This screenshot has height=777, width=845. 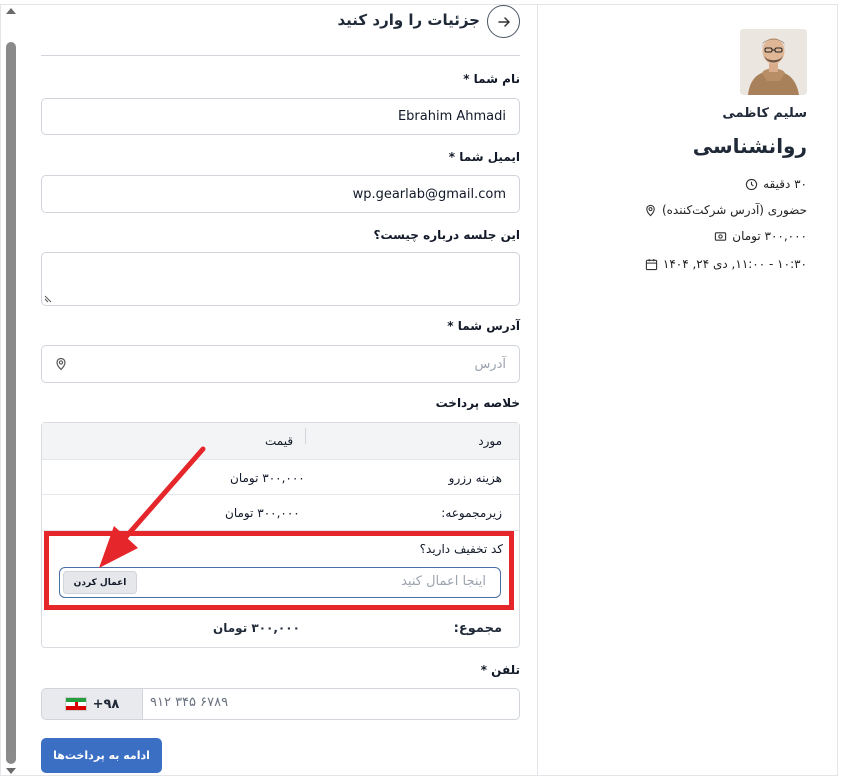 I want to click on total-label: مجموع:, so click(x=477, y=628).